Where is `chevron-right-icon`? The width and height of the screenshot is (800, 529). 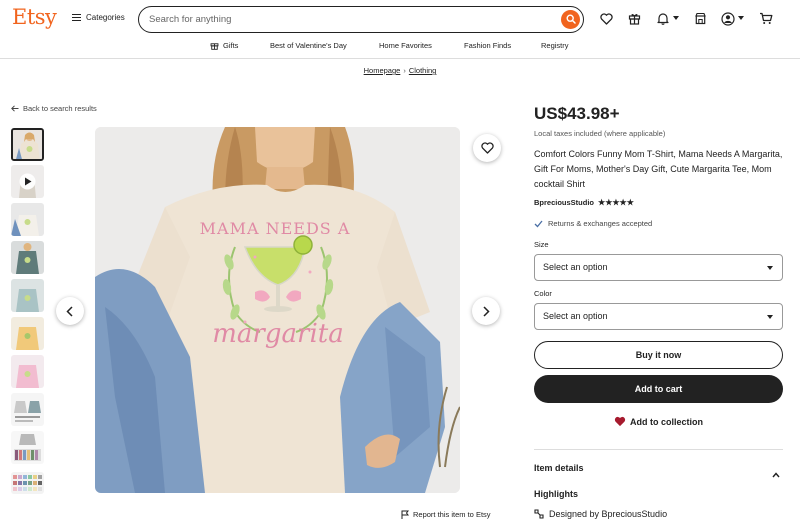 chevron-right-icon is located at coordinates (486, 311).